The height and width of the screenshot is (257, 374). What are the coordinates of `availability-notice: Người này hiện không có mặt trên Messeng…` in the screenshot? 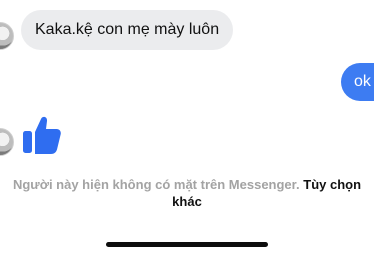 It's located at (187, 193).